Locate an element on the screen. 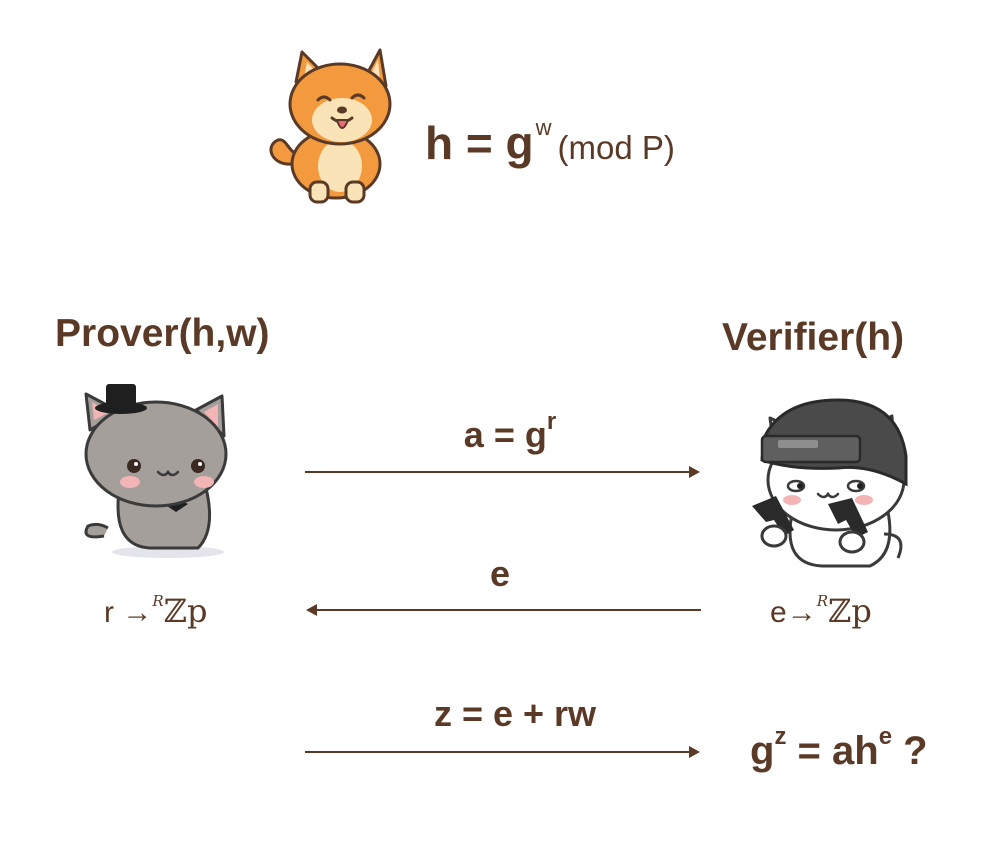  arrow-left-icon is located at coordinates (503, 610).